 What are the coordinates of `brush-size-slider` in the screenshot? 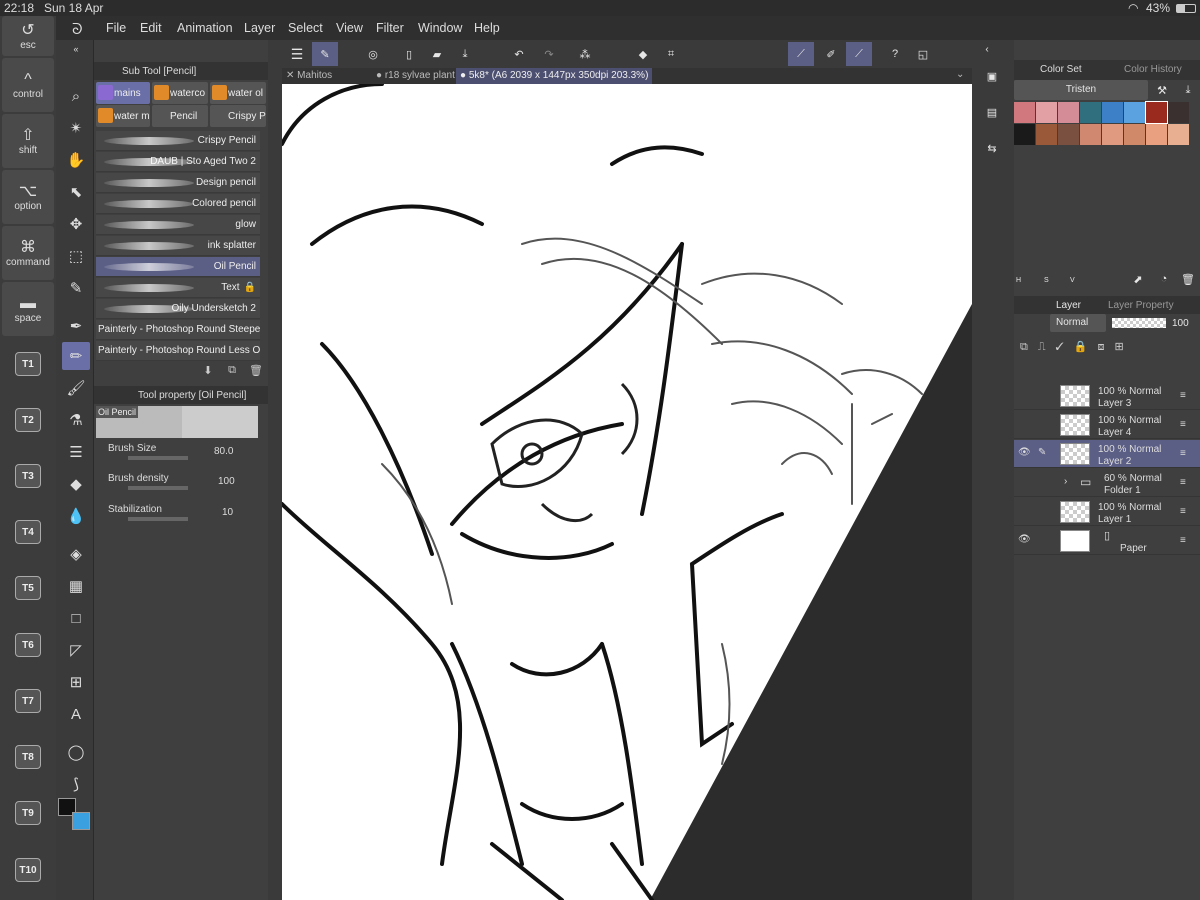 It's located at (158, 458).